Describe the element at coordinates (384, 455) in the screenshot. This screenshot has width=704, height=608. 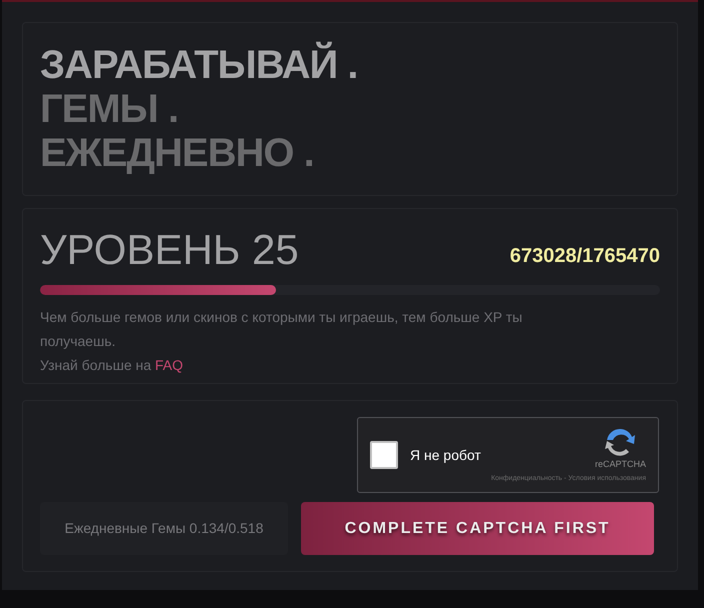
I see `captcha-checkbox` at that location.